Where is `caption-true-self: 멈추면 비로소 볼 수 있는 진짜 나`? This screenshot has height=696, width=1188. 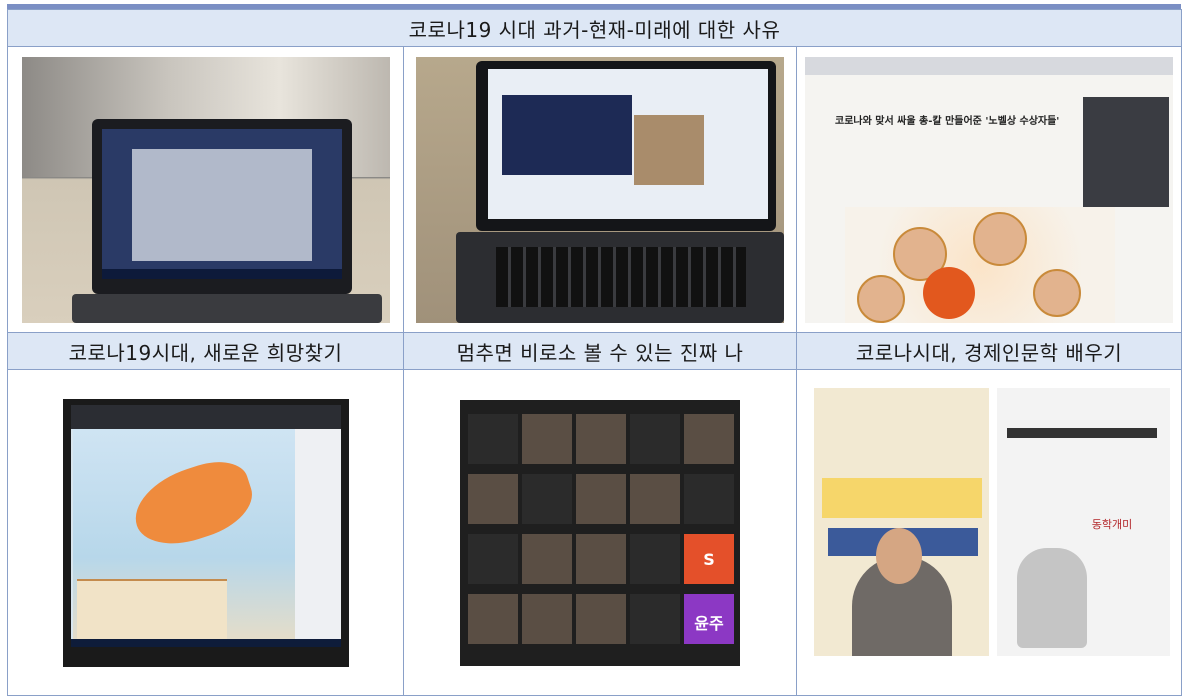 caption-true-self: 멈추면 비로소 볼 수 있는 진짜 나 is located at coordinates (600, 351).